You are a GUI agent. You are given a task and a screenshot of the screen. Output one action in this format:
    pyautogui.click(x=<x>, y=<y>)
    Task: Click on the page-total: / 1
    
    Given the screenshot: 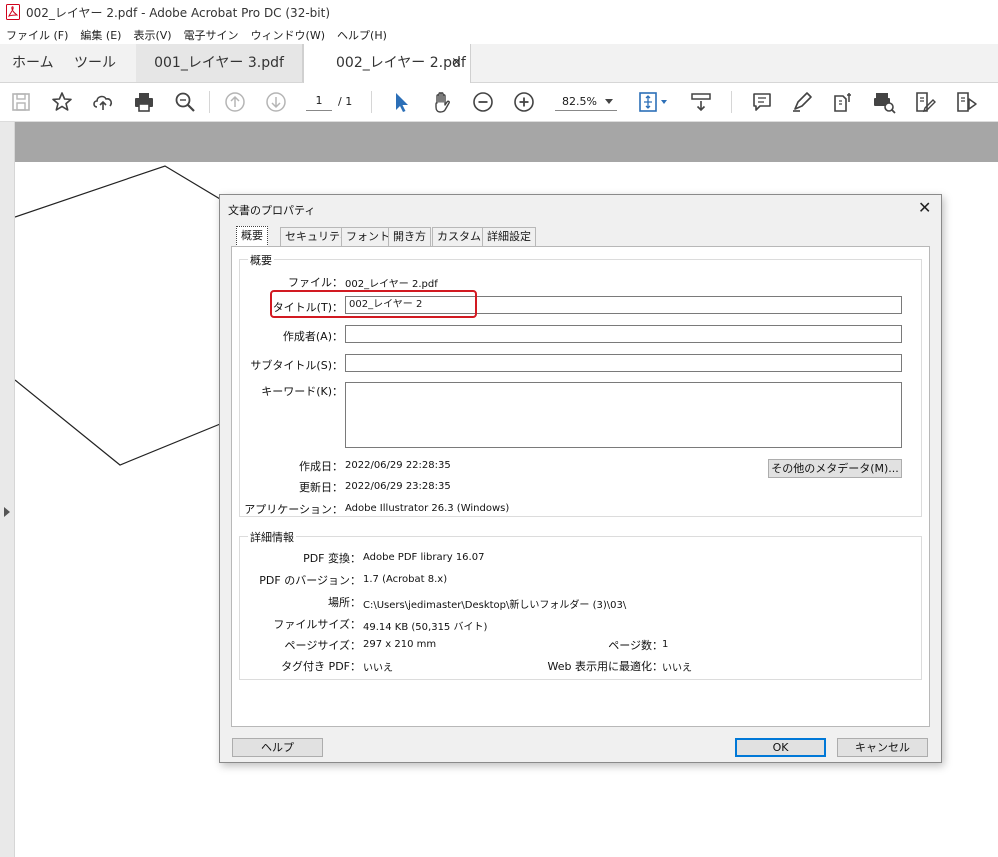 What is the action you would take?
    pyautogui.click(x=345, y=101)
    